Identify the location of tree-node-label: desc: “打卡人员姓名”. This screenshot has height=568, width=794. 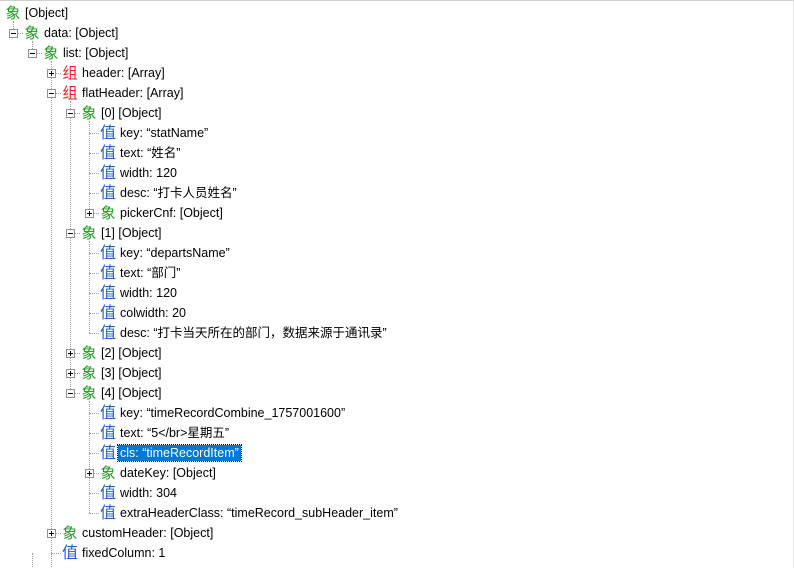
(178, 193).